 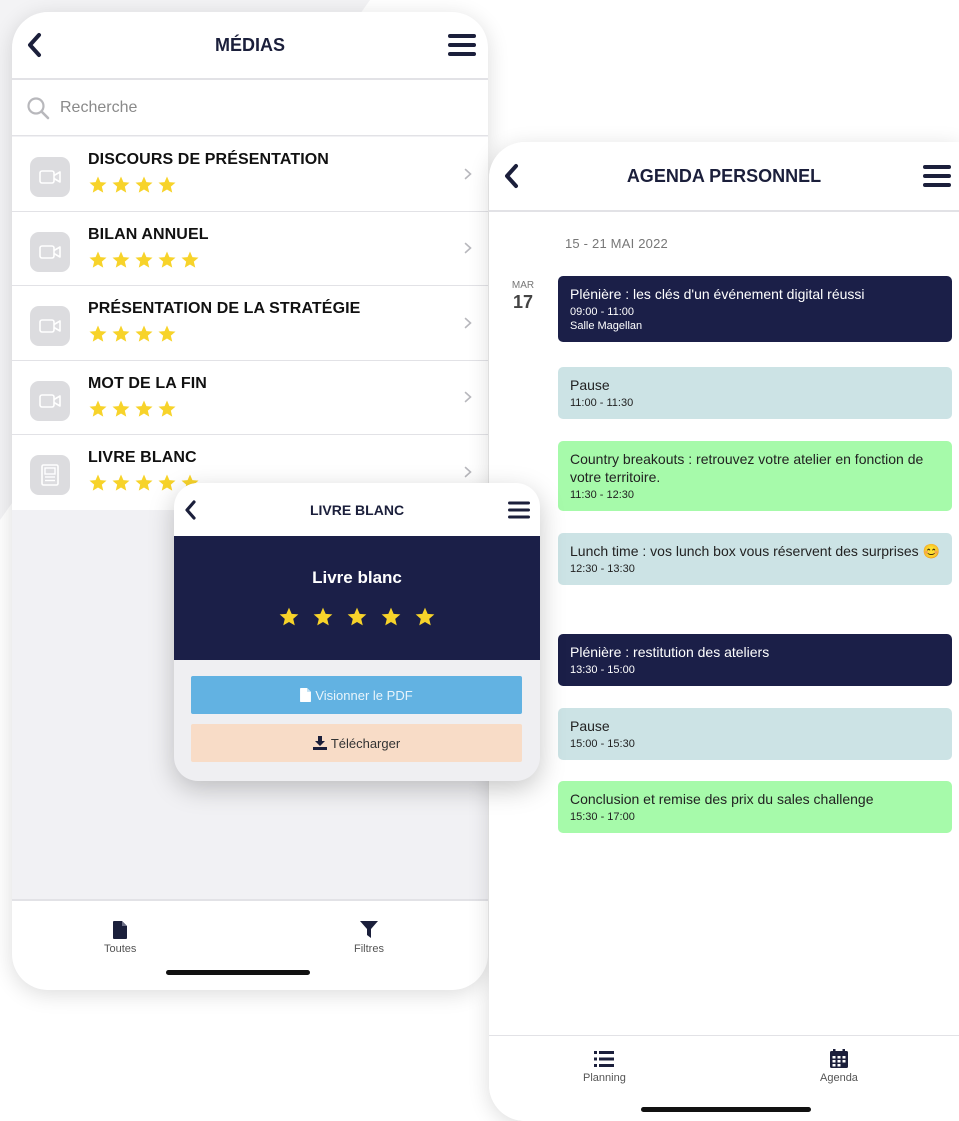 What do you see at coordinates (356, 743) in the screenshot?
I see `download-button: Télécharger` at bounding box center [356, 743].